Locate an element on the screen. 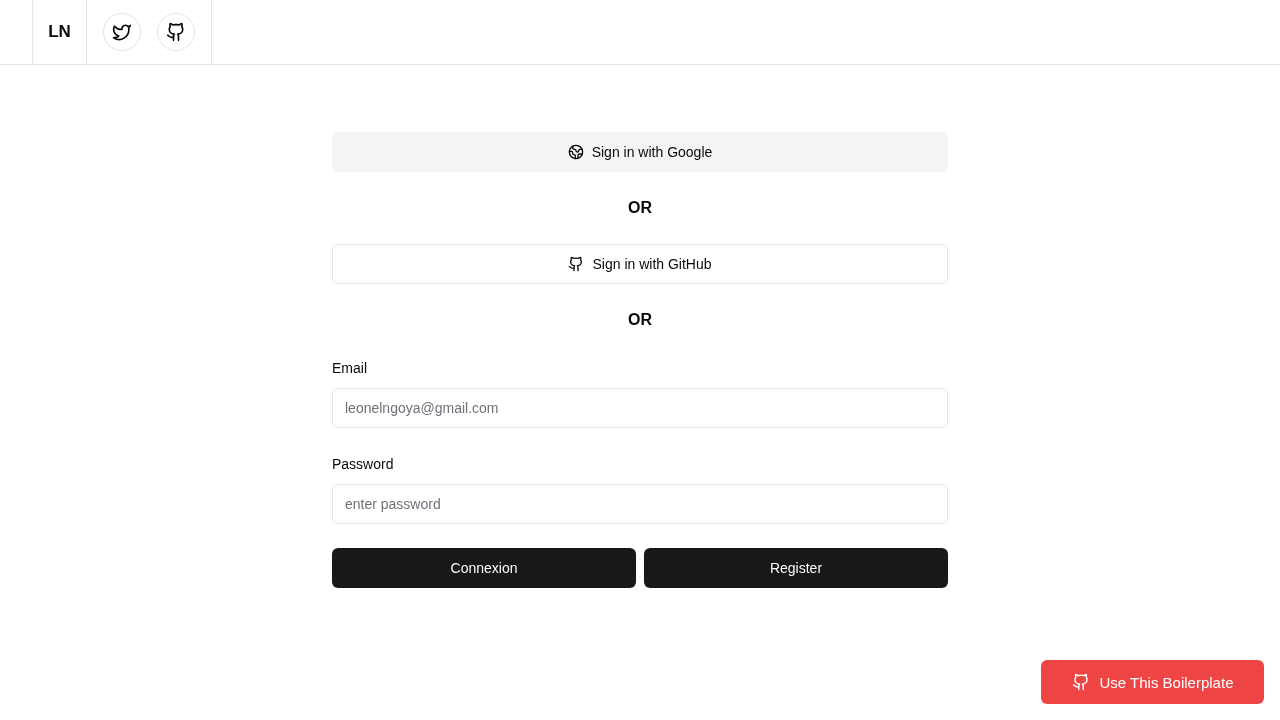 The height and width of the screenshot is (720, 1280). field-label: Password is located at coordinates (363, 464).